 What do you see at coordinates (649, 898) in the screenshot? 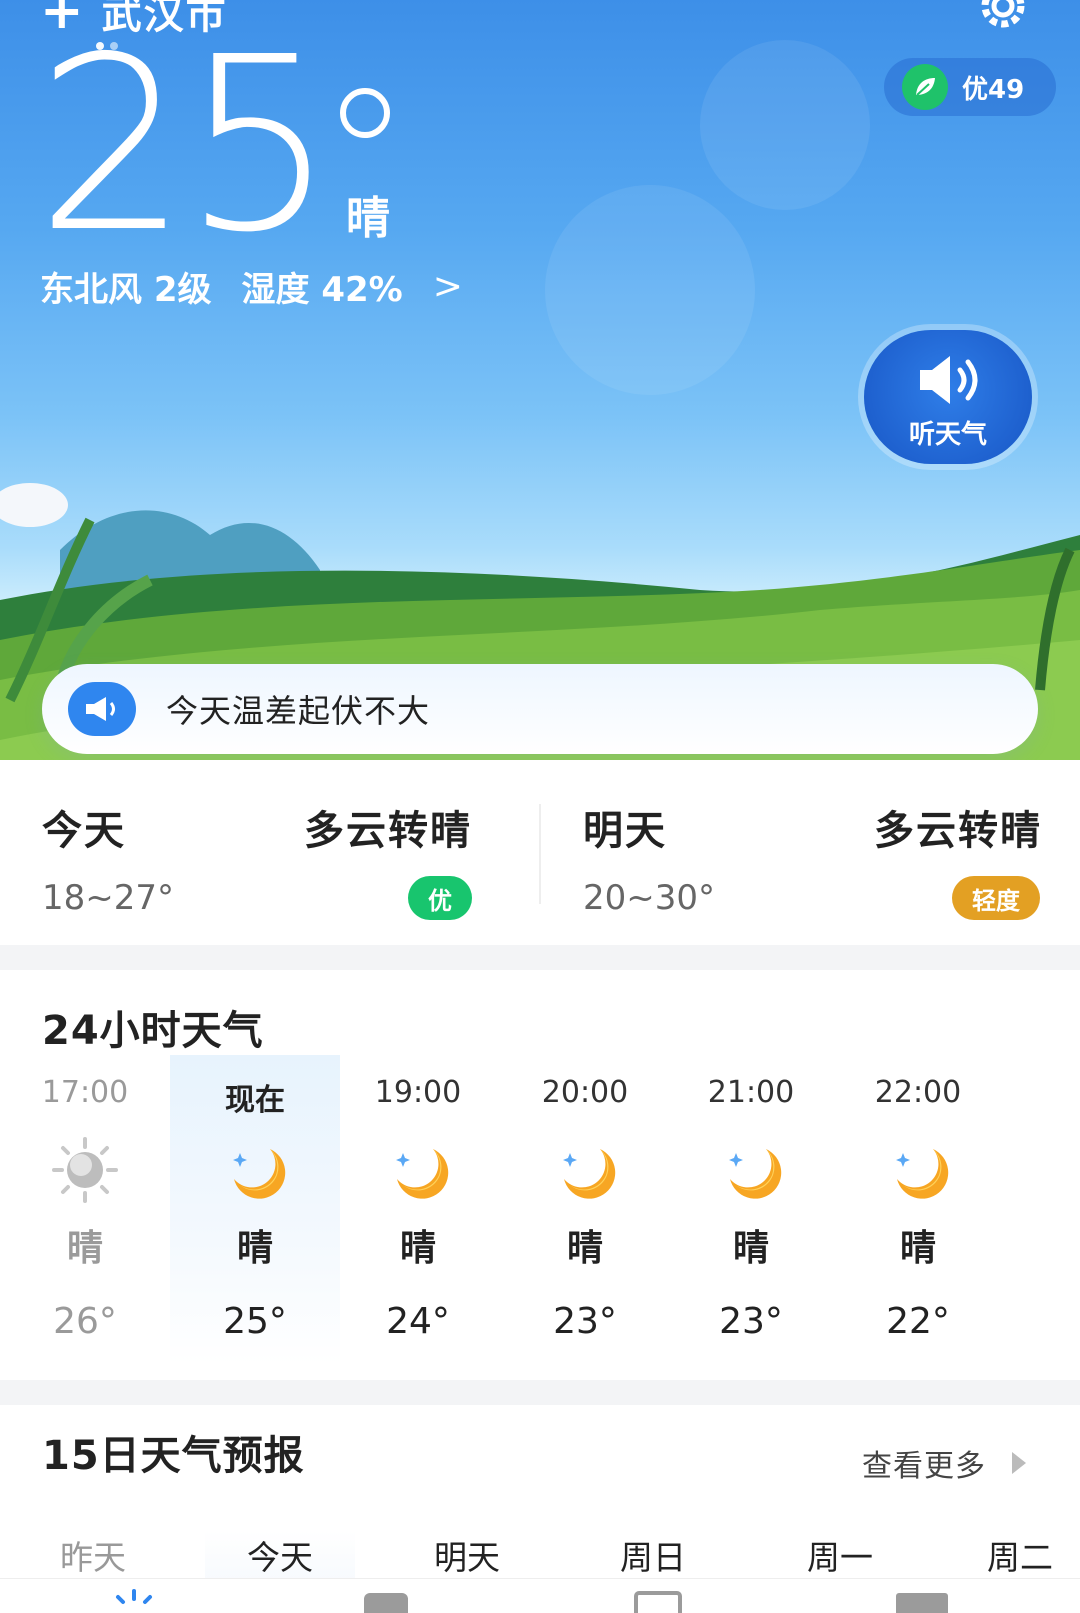
I see `day-temp-range: 20~30°` at bounding box center [649, 898].